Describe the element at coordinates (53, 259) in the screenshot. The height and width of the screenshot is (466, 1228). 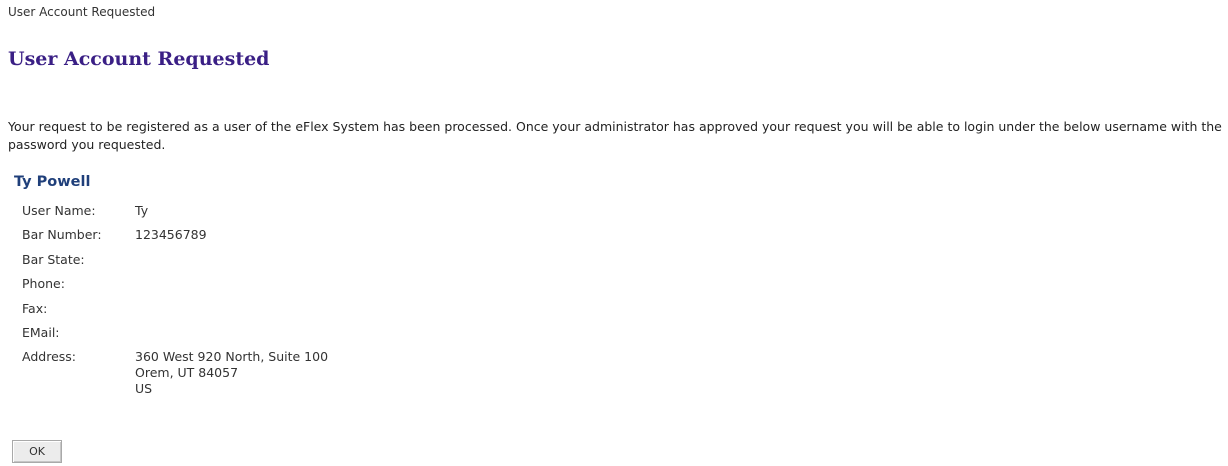
I see `bar-state-label: Bar State:` at that location.